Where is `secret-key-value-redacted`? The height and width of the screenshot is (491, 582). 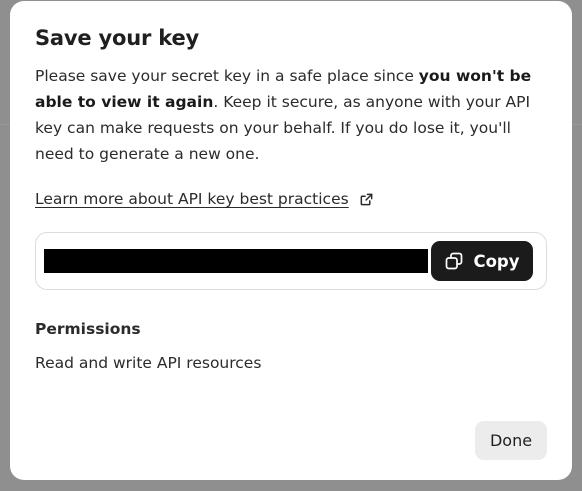 secret-key-value-redacted is located at coordinates (236, 261).